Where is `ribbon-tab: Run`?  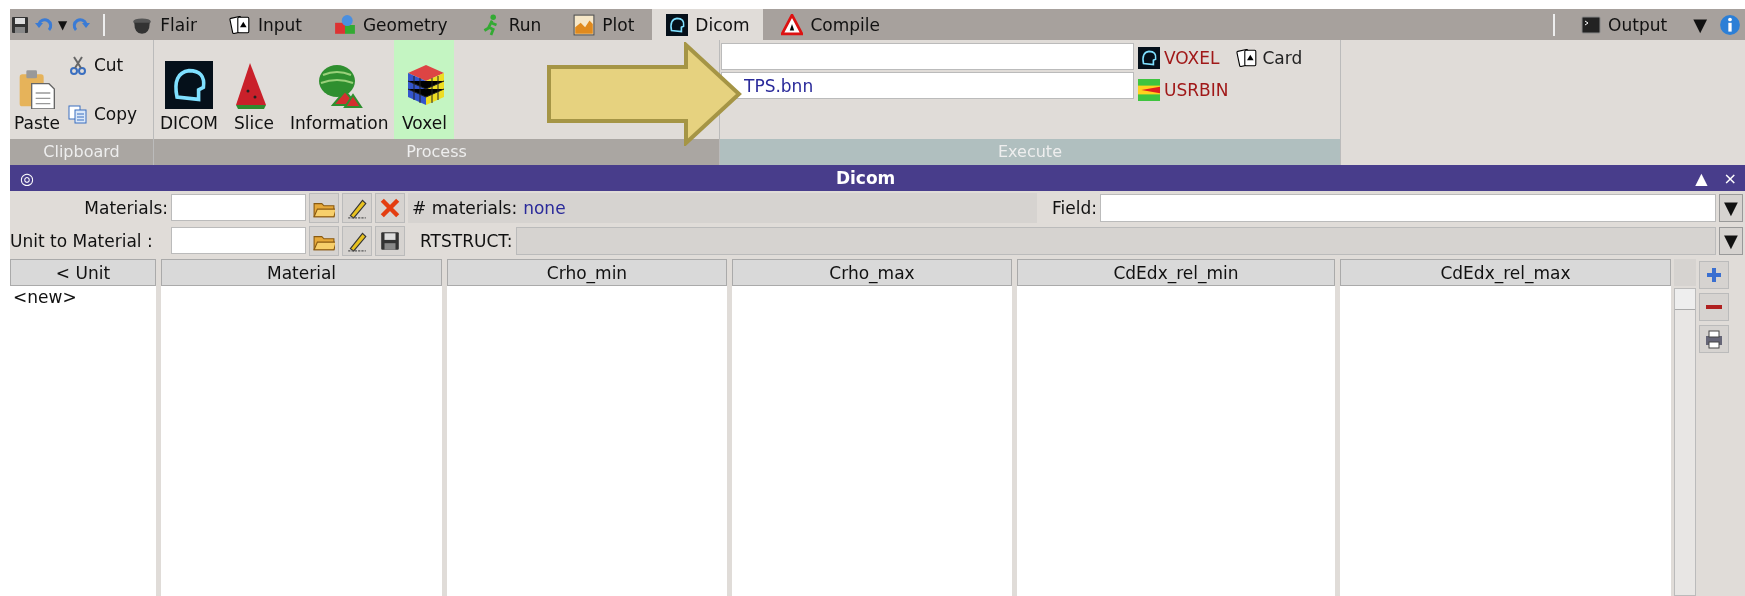
ribbon-tab: Run is located at coordinates (510, 24).